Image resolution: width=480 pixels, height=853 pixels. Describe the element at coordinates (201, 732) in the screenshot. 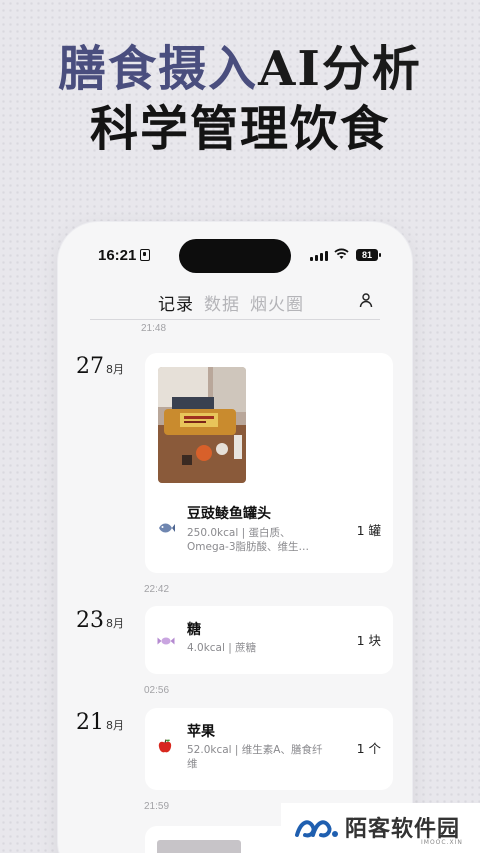

I see `food-name: 苹果` at that location.